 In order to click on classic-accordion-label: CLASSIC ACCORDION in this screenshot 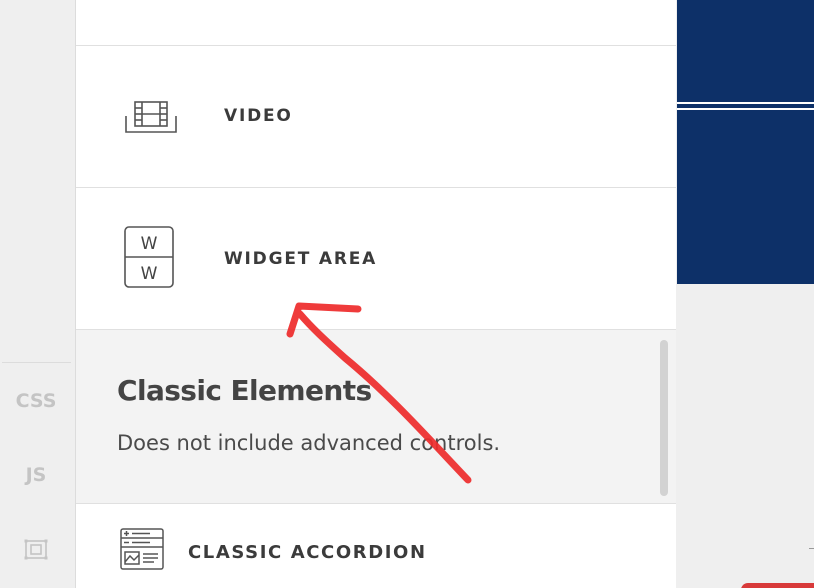, I will do `click(307, 552)`.